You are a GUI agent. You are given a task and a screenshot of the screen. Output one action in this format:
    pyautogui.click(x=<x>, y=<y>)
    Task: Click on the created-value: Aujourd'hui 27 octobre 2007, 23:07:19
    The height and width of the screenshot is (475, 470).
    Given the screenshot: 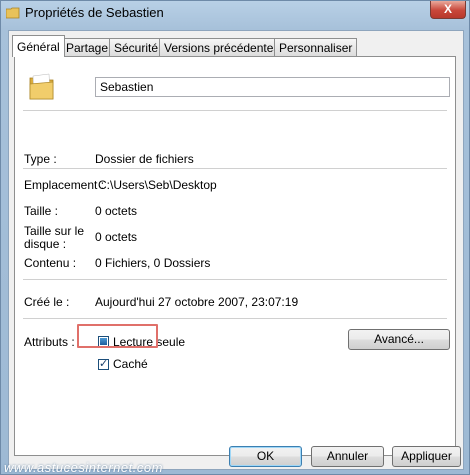 What is the action you would take?
    pyautogui.click(x=197, y=302)
    